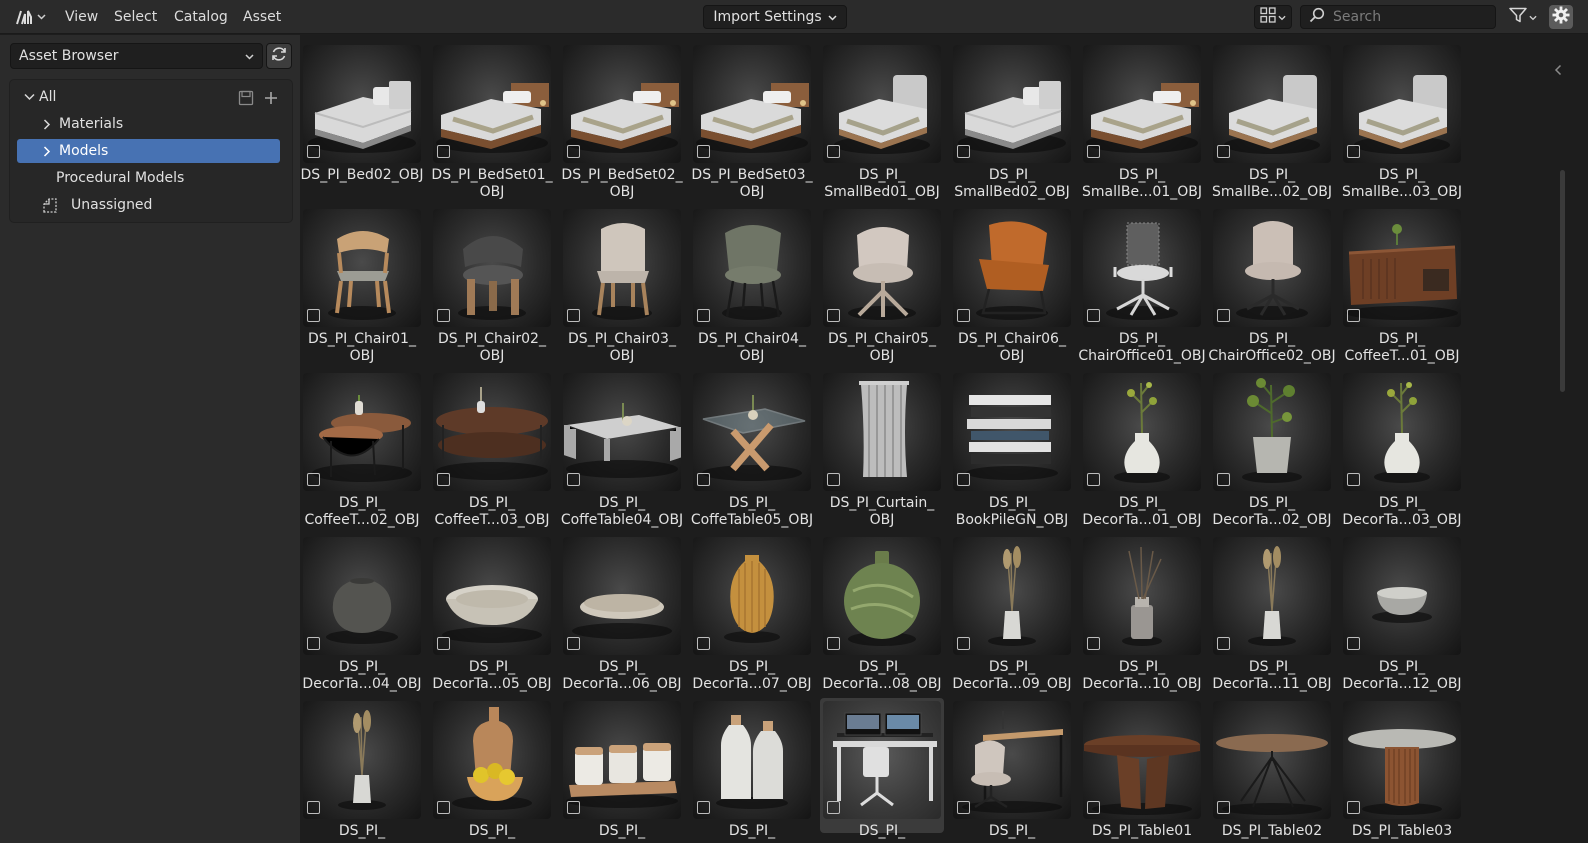 The width and height of the screenshot is (1588, 843). I want to click on asset-tile: DS_PI_BedSet03_ OBJ, so click(755, 127).